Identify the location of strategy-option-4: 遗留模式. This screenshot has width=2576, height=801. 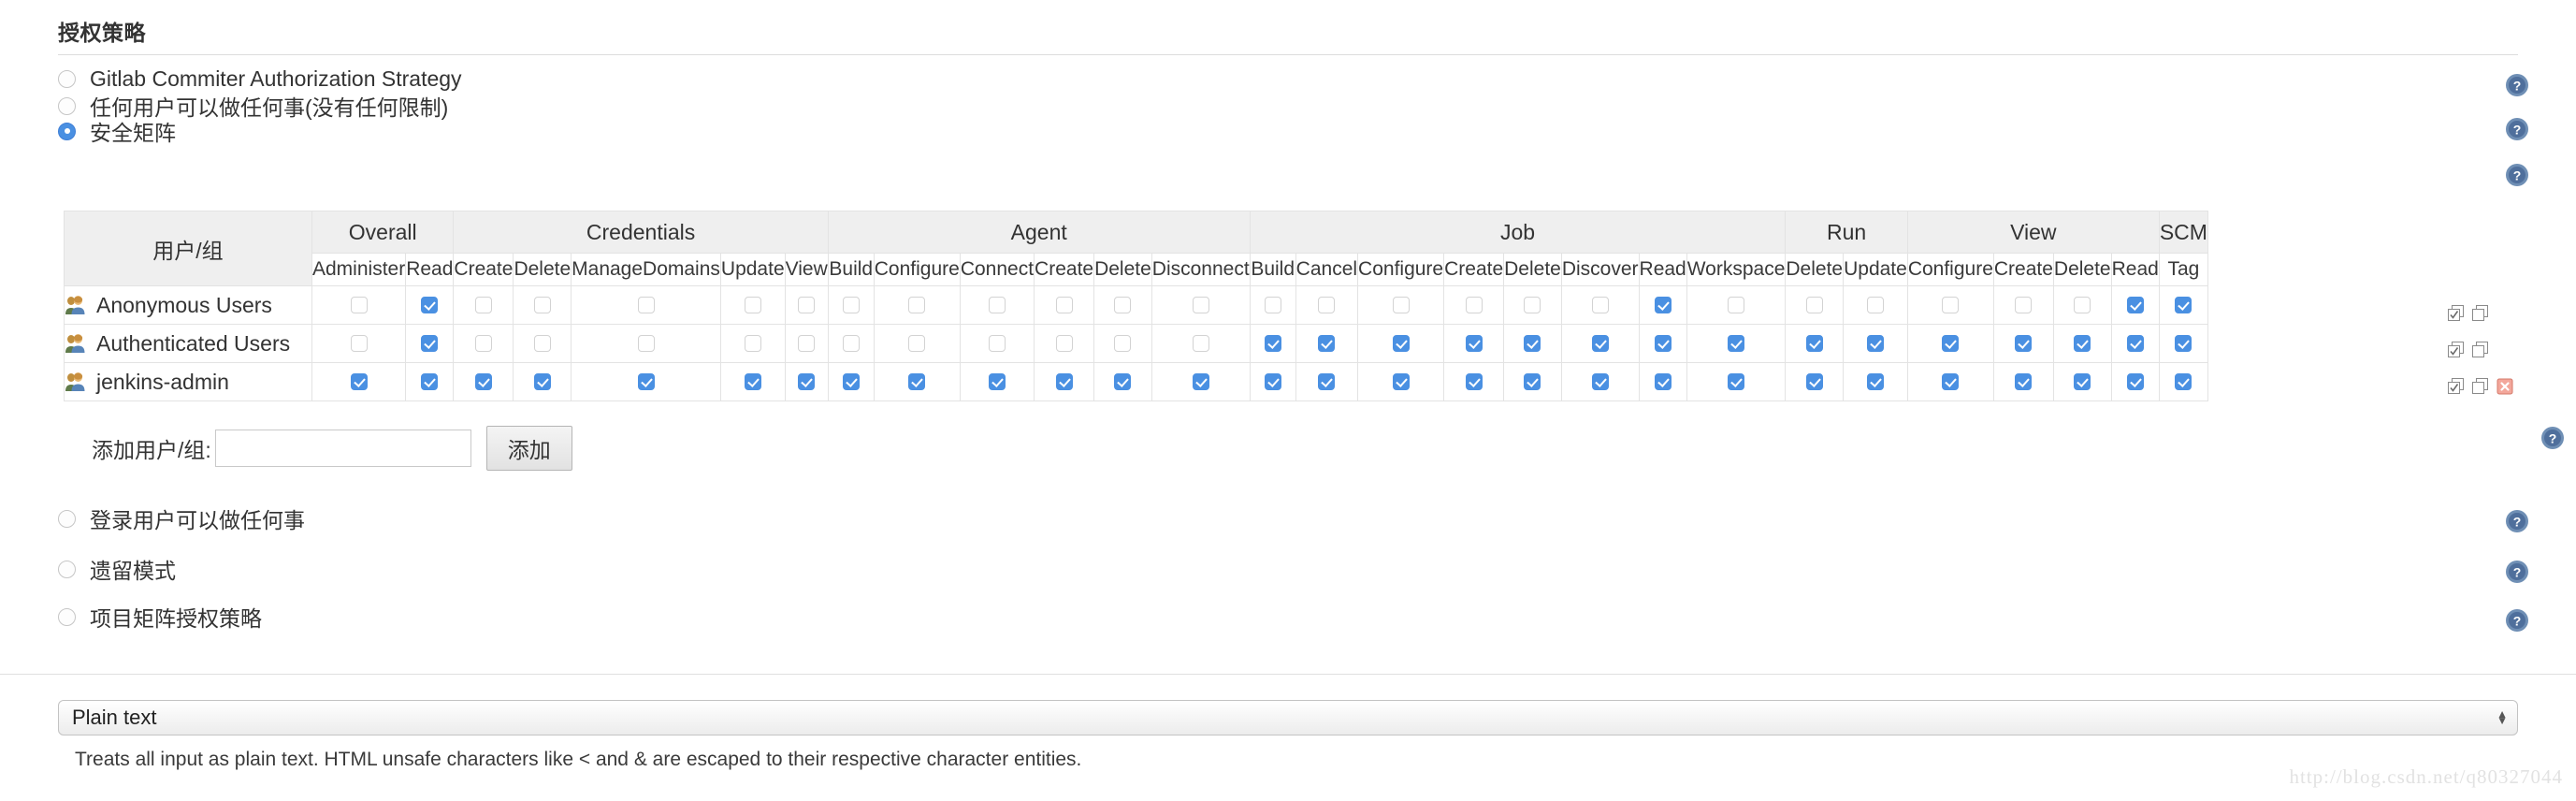
(117, 569).